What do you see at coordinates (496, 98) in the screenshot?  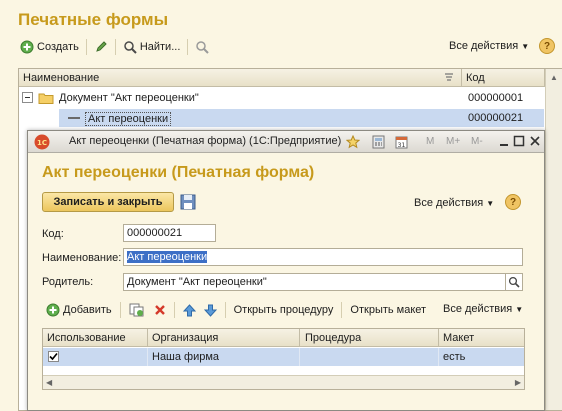 I see `row-code: 000000001` at bounding box center [496, 98].